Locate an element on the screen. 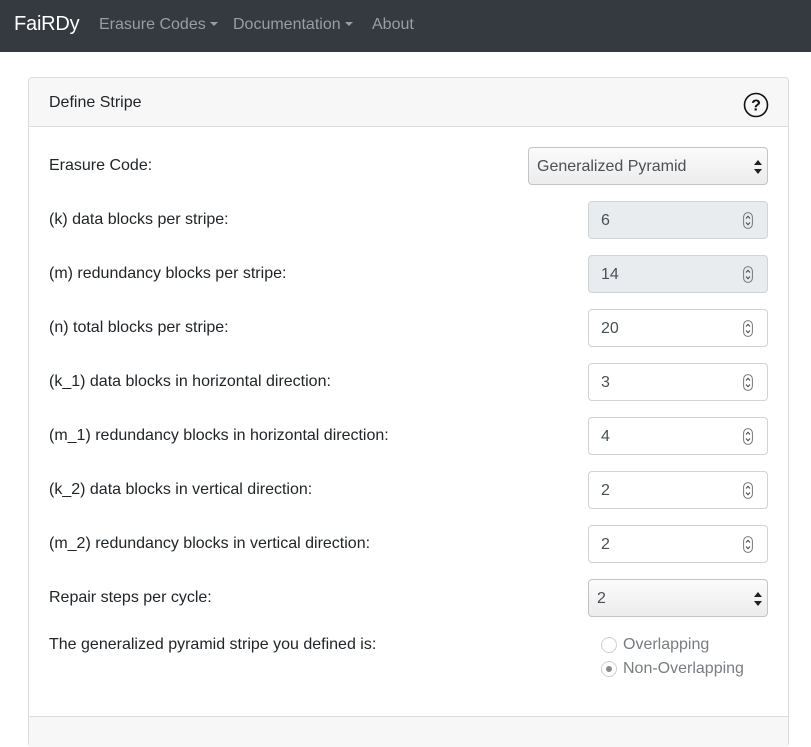 The height and width of the screenshot is (747, 811). k-input: 6 is located at coordinates (678, 220).